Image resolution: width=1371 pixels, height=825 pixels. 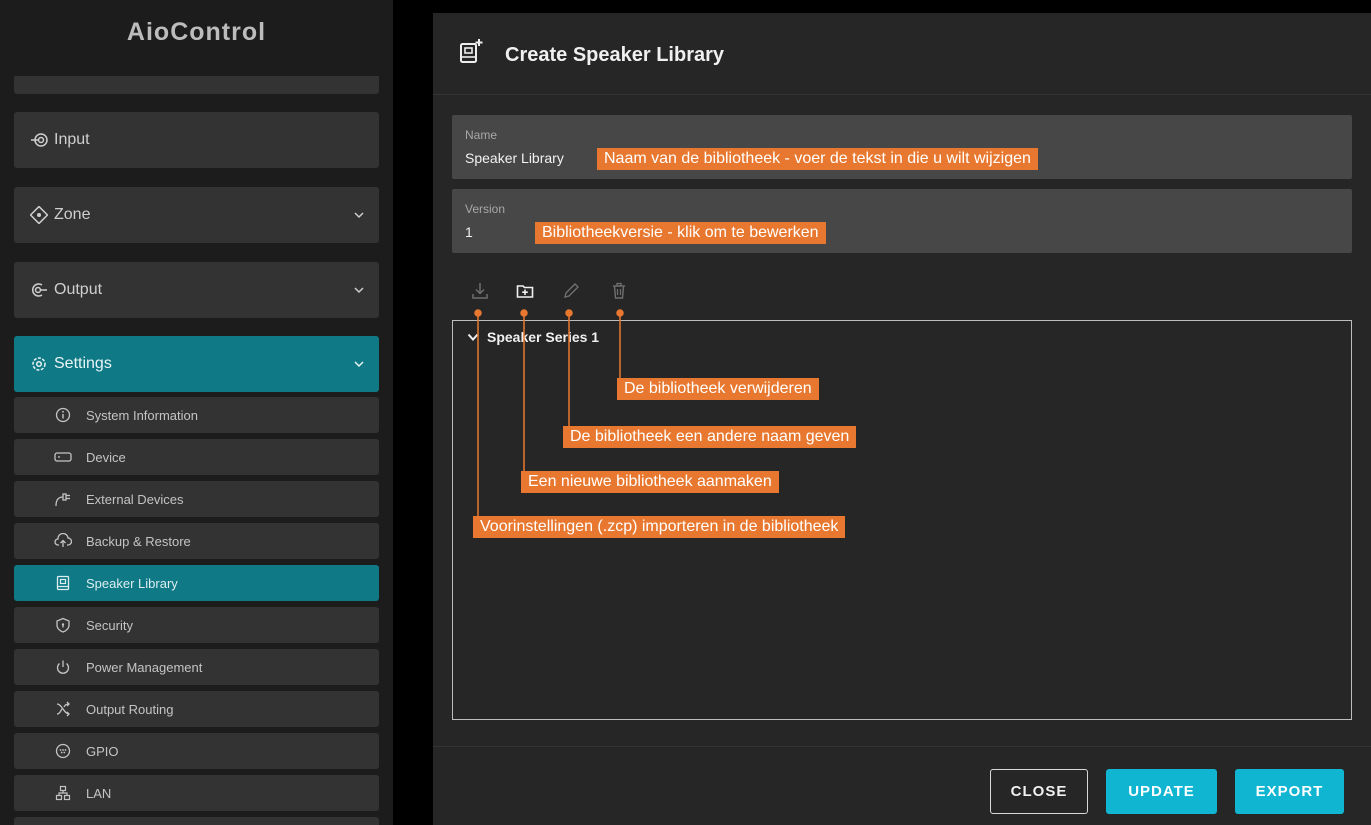 What do you see at coordinates (902, 785) in the screenshot?
I see `dialog-footer` at bounding box center [902, 785].